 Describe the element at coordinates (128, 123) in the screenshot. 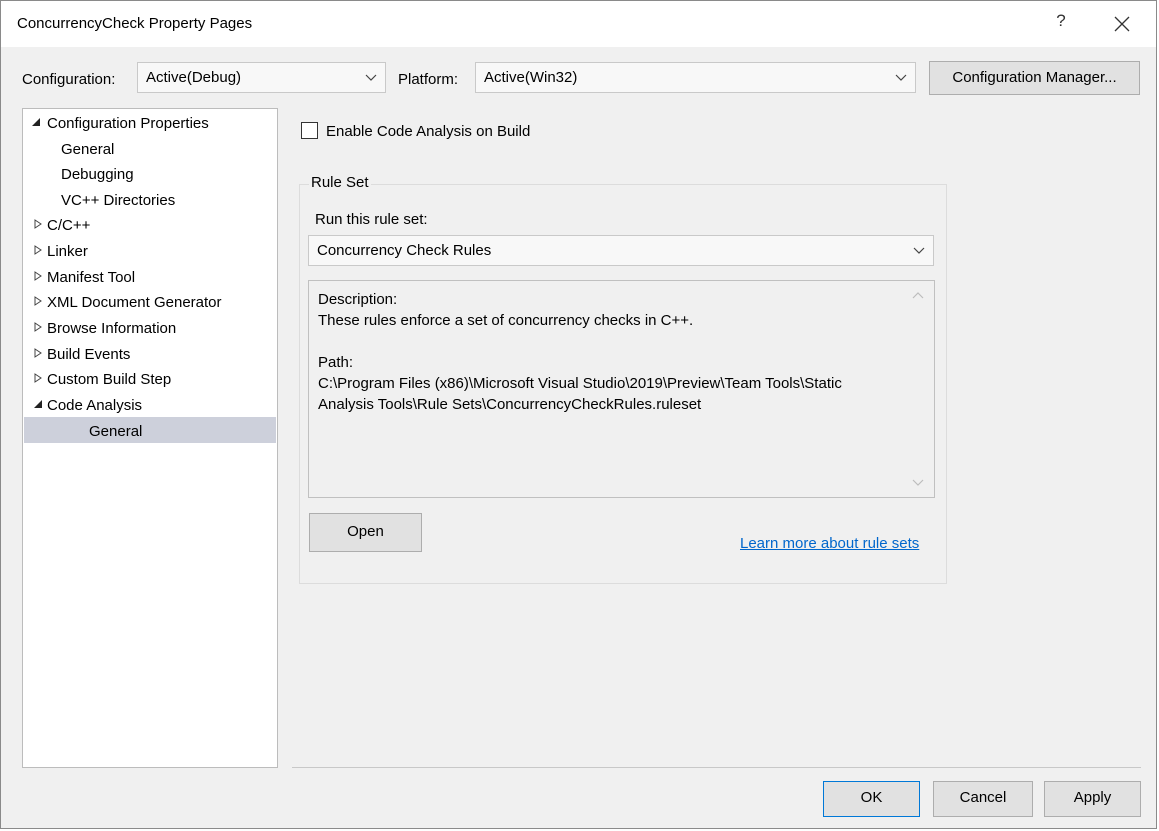

I see `tree-item-label: Configuration Properties` at that location.